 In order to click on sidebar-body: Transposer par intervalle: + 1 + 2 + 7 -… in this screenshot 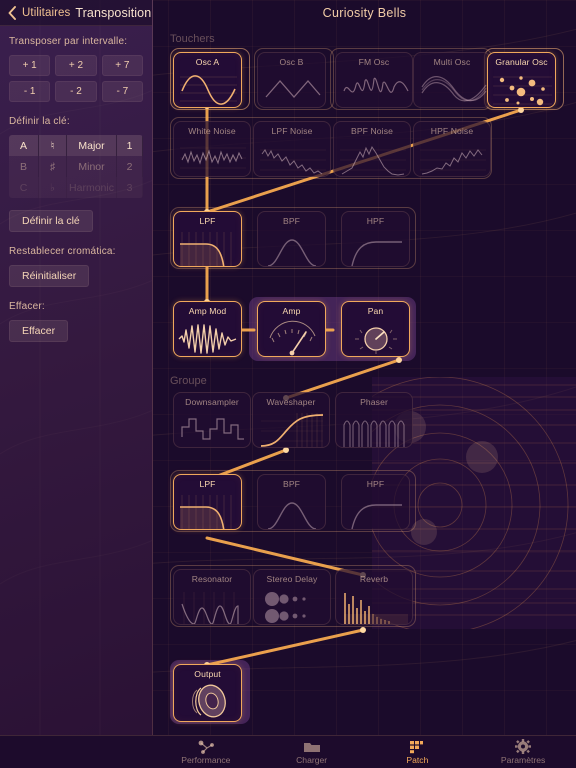, I will do `click(76, 191)`.